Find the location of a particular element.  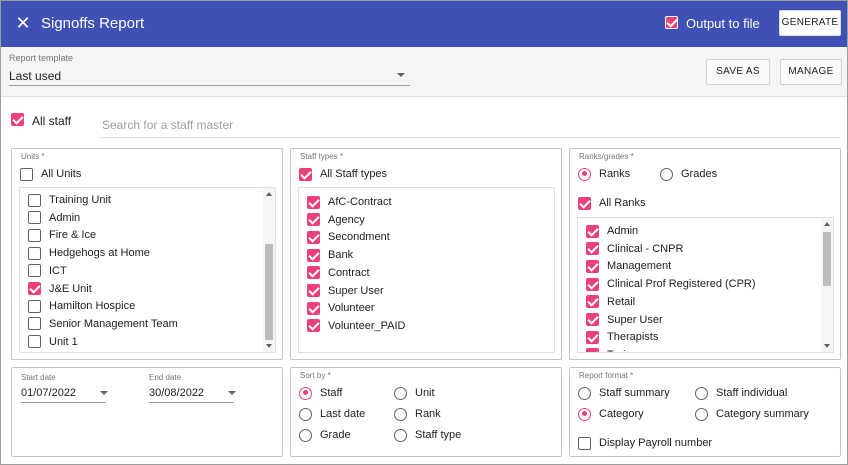

all-ranks-checkbox is located at coordinates (584, 203).